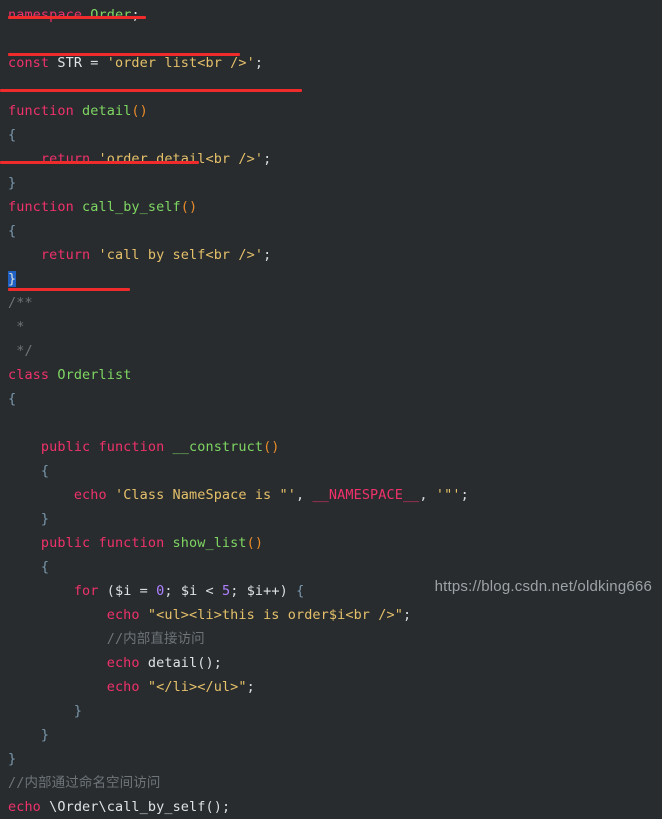  I want to click on code-line: //内部通过命名空间访问, so click(331, 783).